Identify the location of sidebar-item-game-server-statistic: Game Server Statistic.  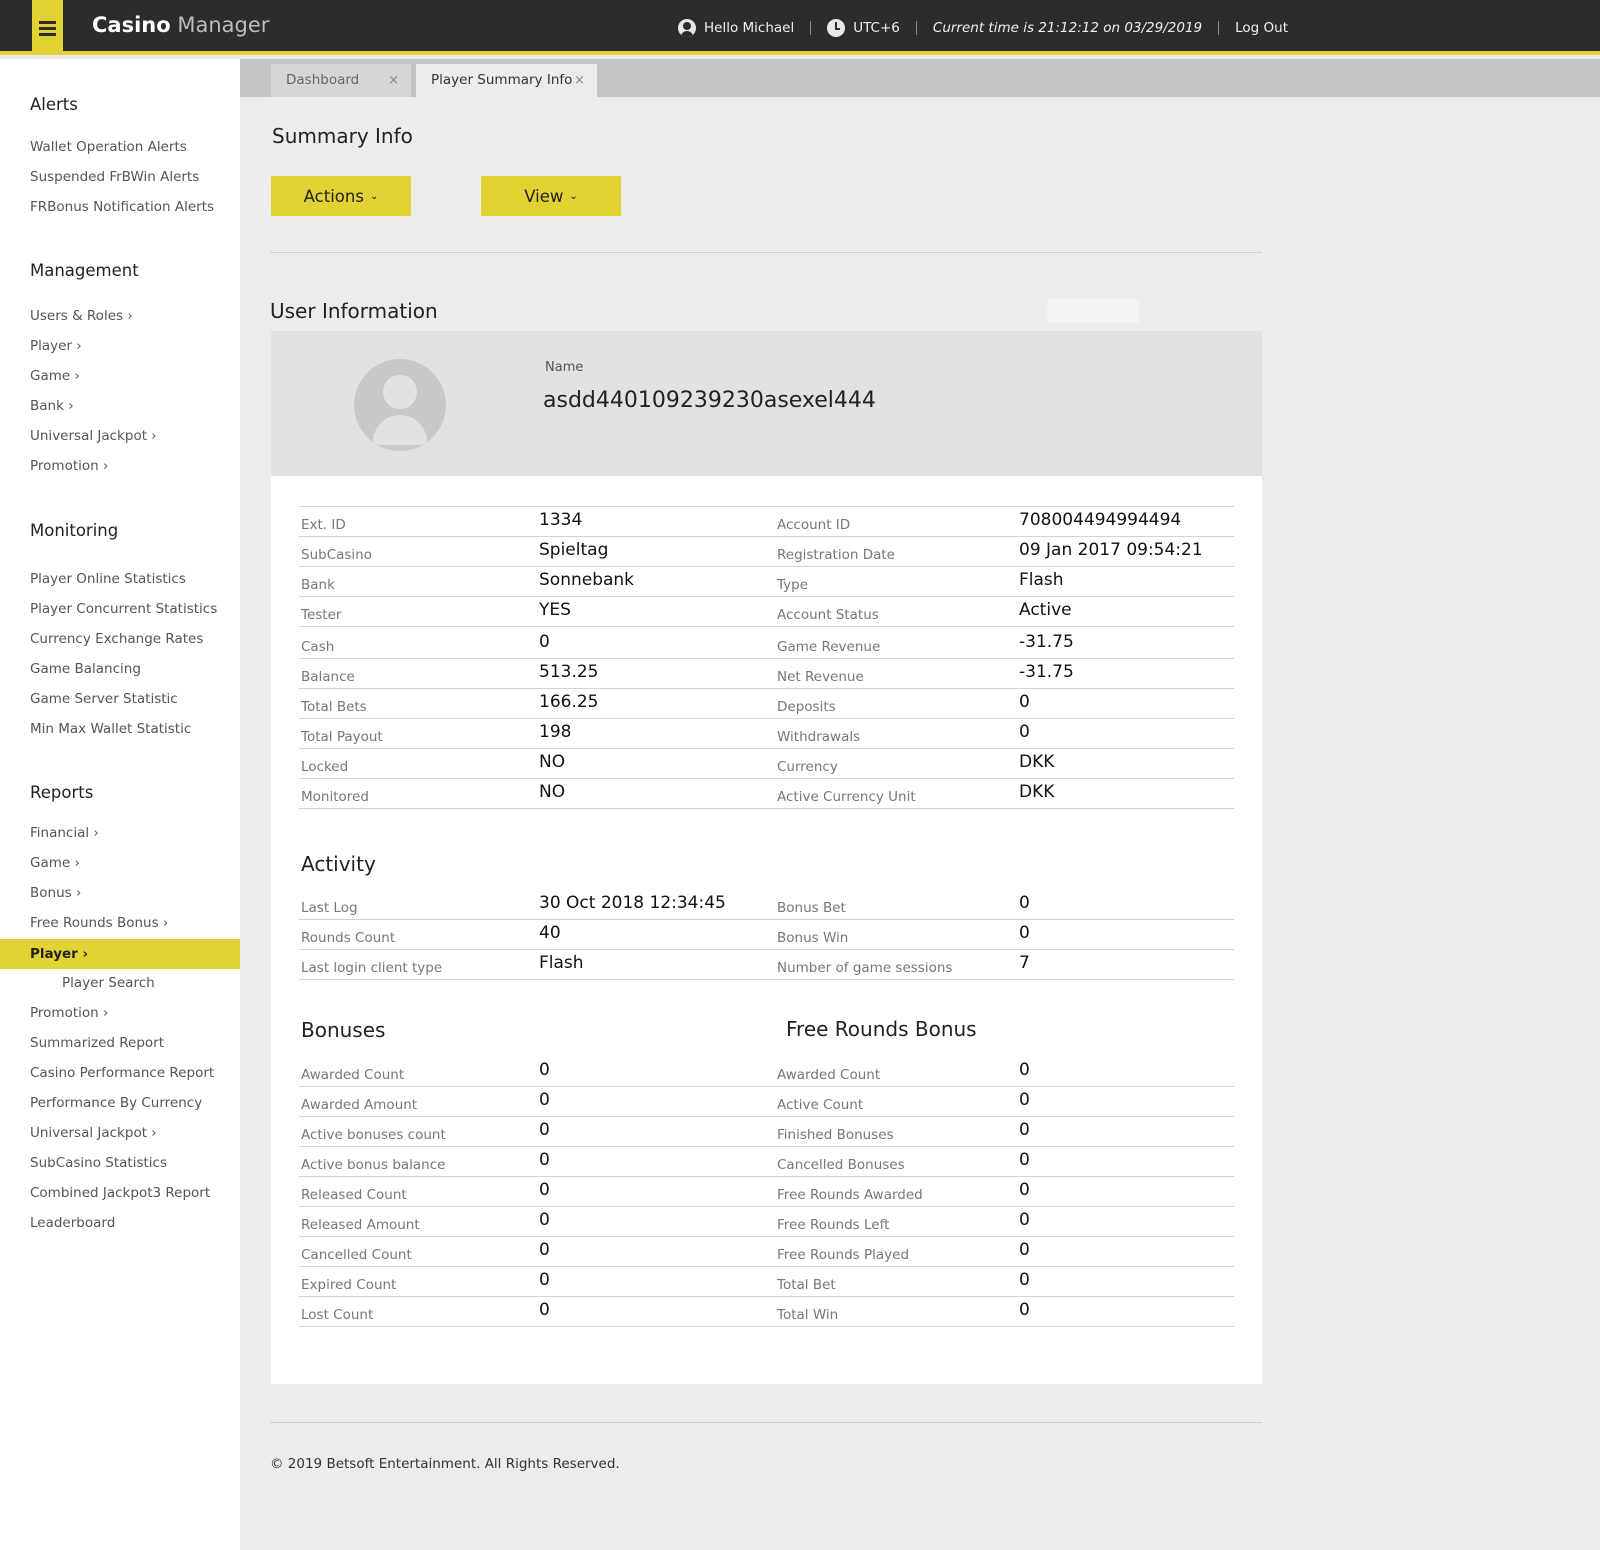
(104, 699).